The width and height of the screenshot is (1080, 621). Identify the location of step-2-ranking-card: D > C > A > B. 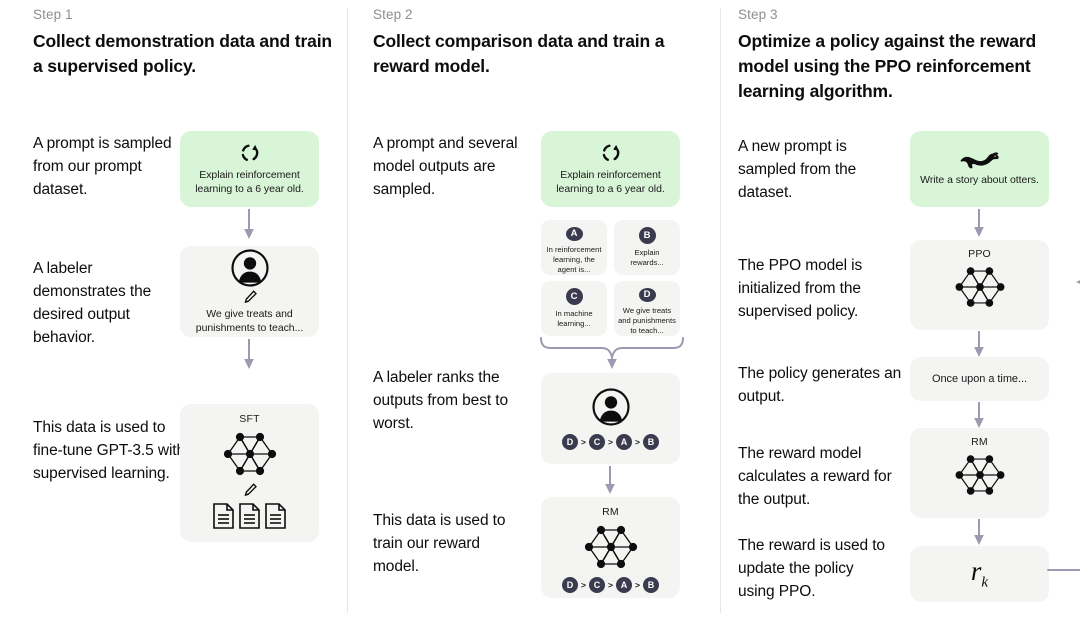
(610, 418).